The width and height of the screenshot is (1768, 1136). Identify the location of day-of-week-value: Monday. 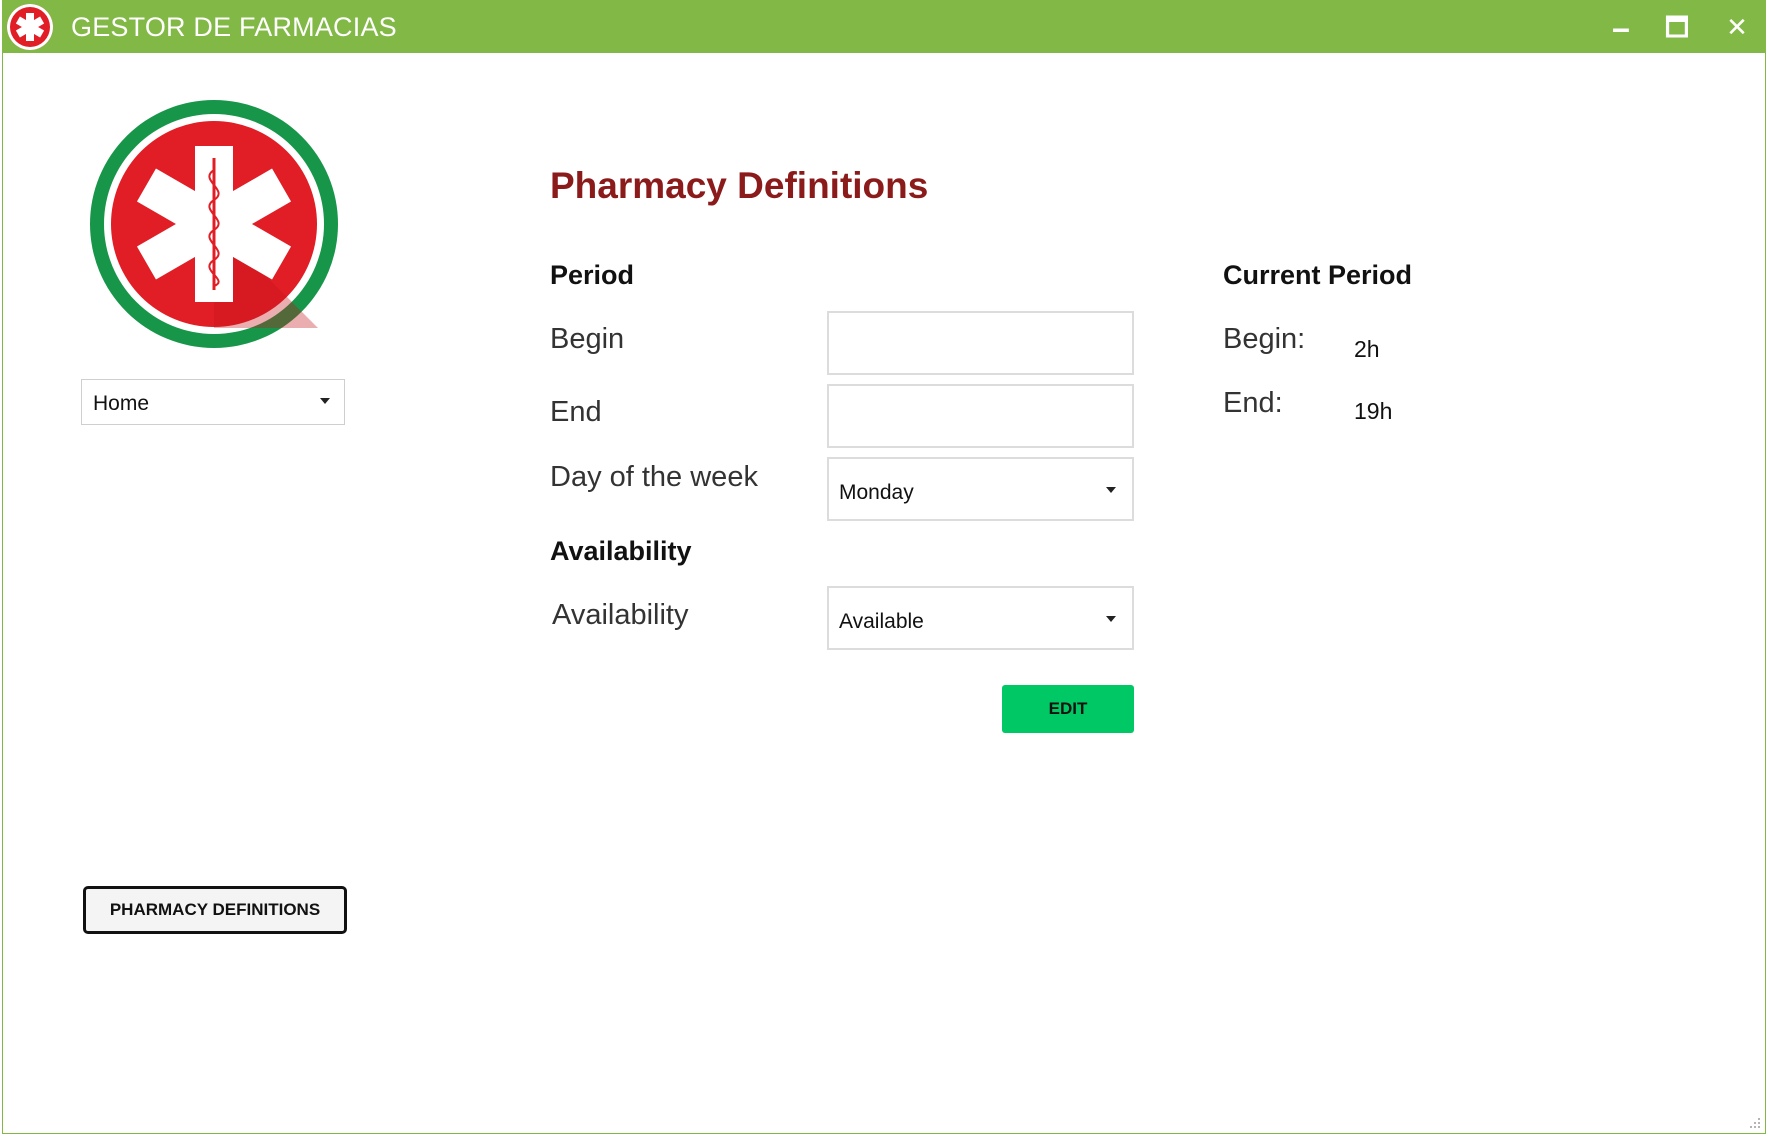
(876, 492).